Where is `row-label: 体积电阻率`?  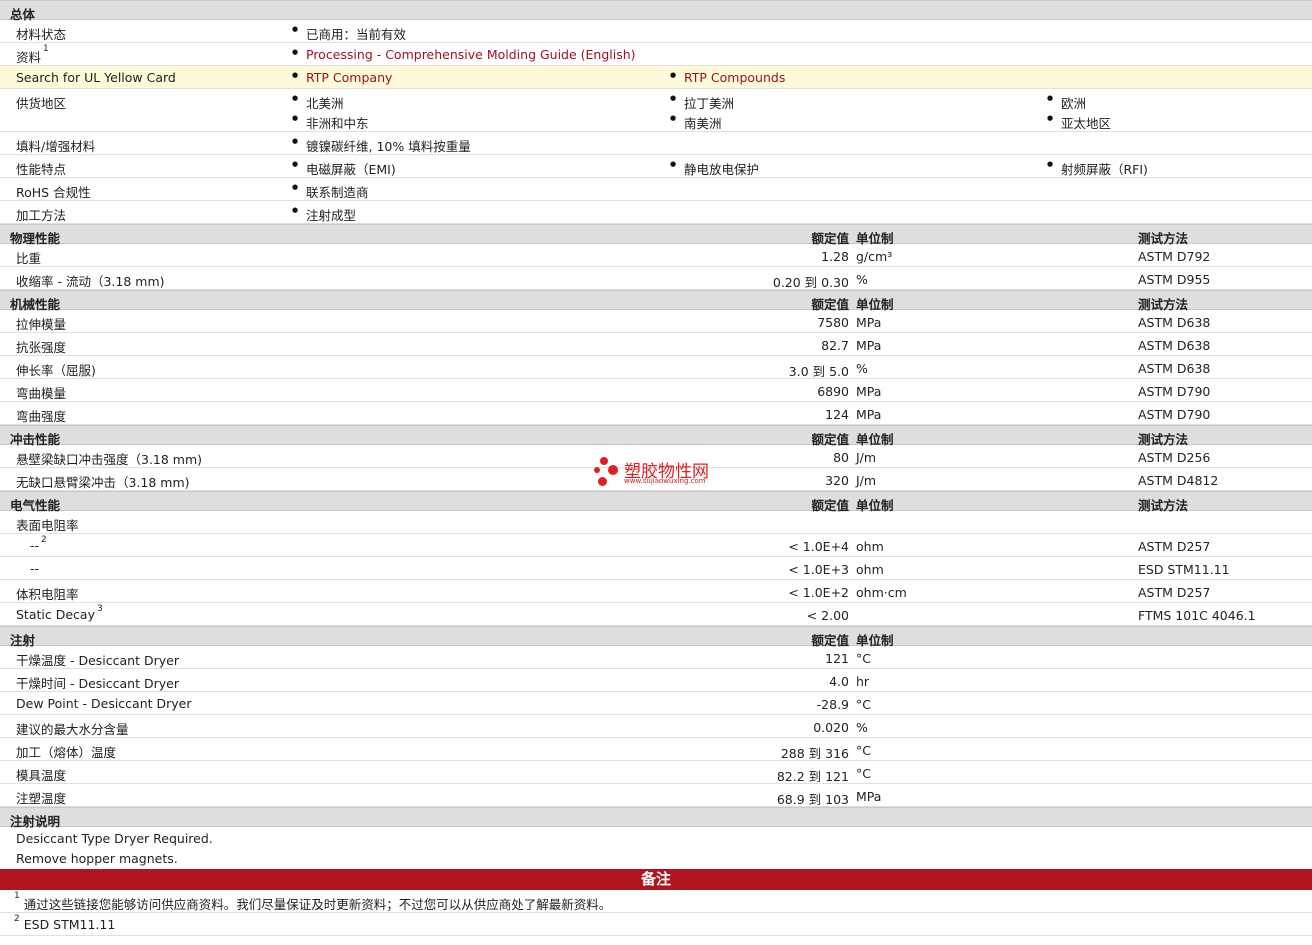
row-label: 体积电阻率 is located at coordinates (47, 593).